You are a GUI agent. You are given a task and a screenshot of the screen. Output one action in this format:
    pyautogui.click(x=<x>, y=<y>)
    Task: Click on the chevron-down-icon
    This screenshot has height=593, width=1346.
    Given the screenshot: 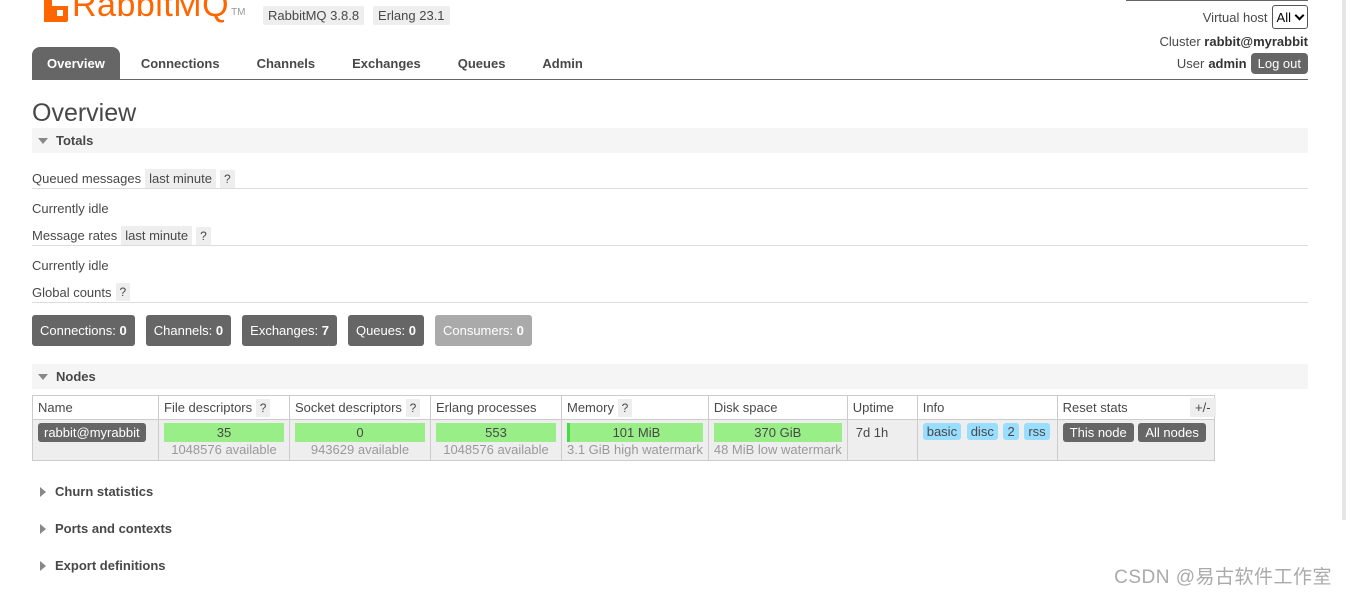 What is the action you would take?
    pyautogui.click(x=1299, y=15)
    